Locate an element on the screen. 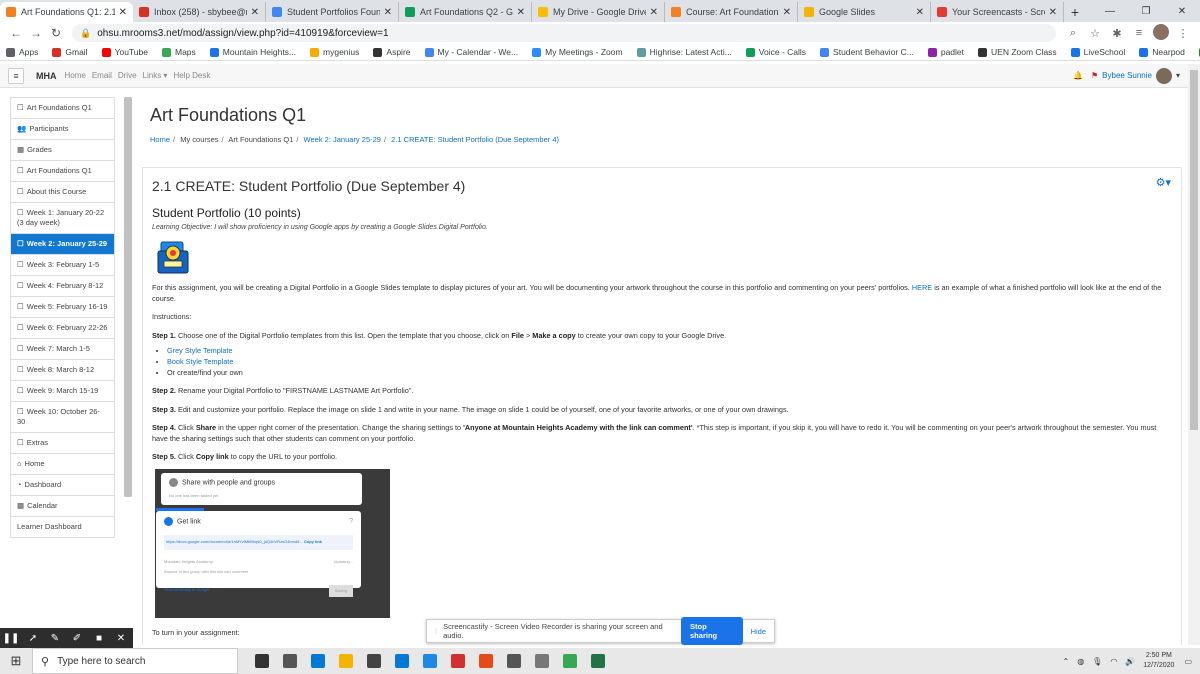 The width and height of the screenshot is (1200, 674). nav-link-help-desk: Help Desk is located at coordinates (191, 75).